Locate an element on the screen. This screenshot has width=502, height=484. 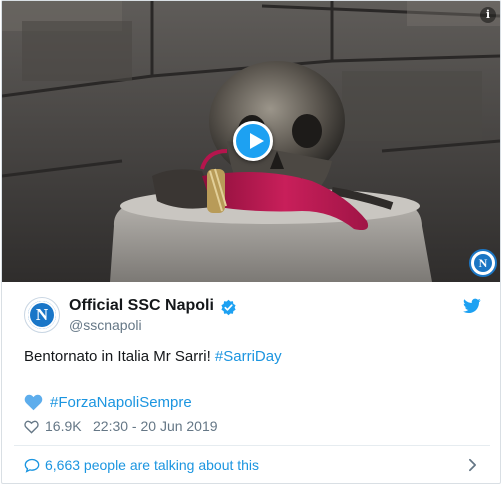
author-handle: @sscnapoli is located at coordinates (105, 325).